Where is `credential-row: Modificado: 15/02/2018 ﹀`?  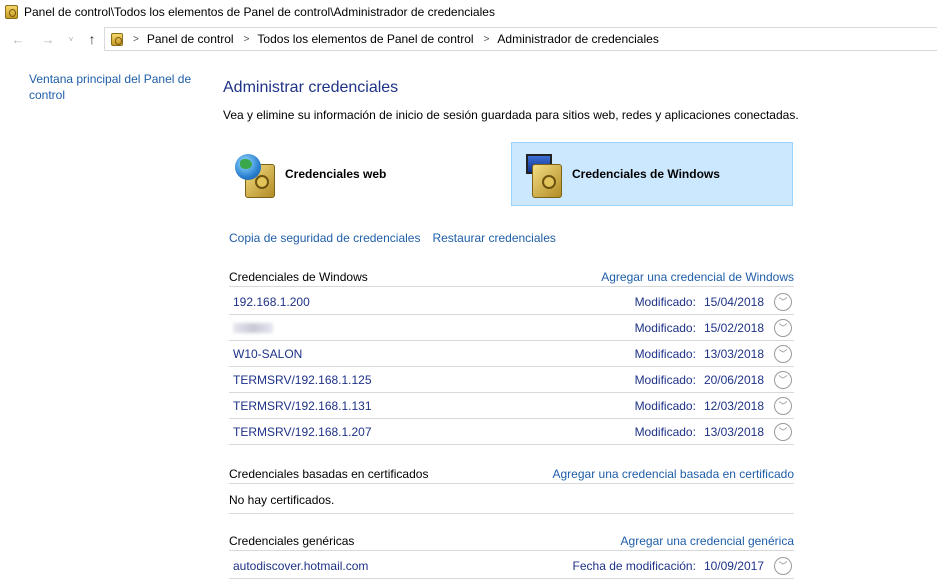
credential-row: Modificado: 15/02/2018 ﹀ is located at coordinates (511, 328).